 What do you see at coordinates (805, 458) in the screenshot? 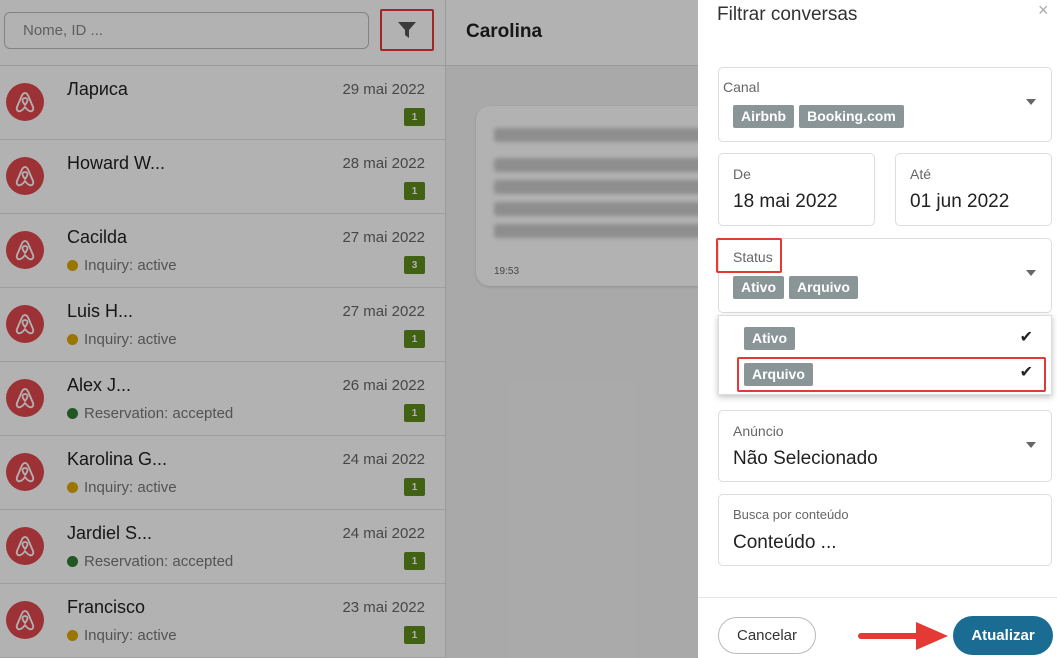
I see `anuncio-value: Não Selecionado` at bounding box center [805, 458].